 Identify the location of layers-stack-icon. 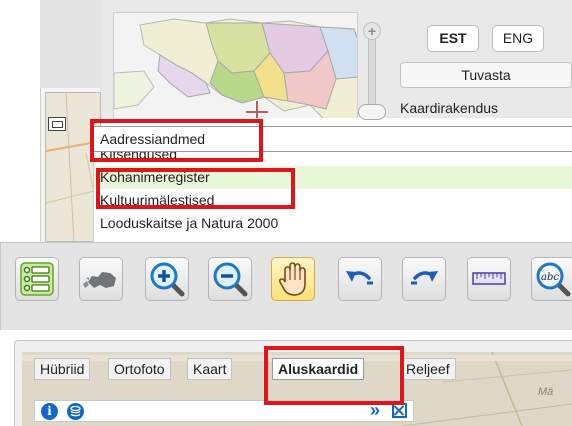
(75, 411).